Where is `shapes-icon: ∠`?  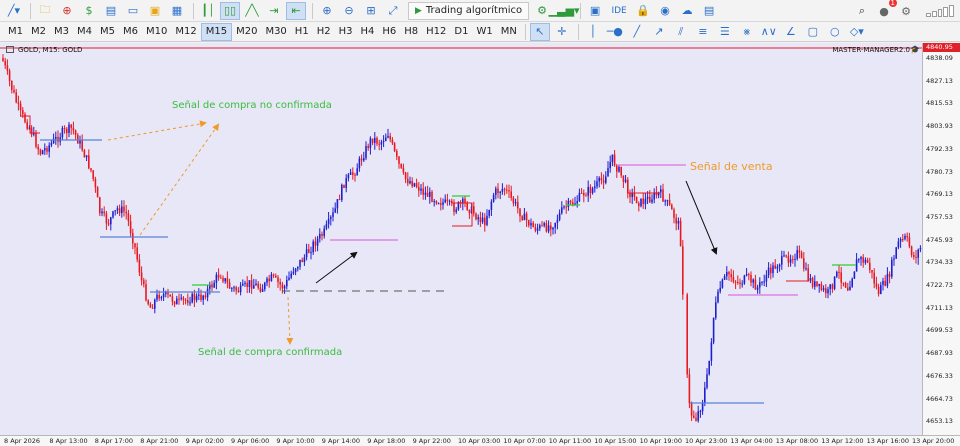
shapes-icon: ∠ is located at coordinates (791, 32).